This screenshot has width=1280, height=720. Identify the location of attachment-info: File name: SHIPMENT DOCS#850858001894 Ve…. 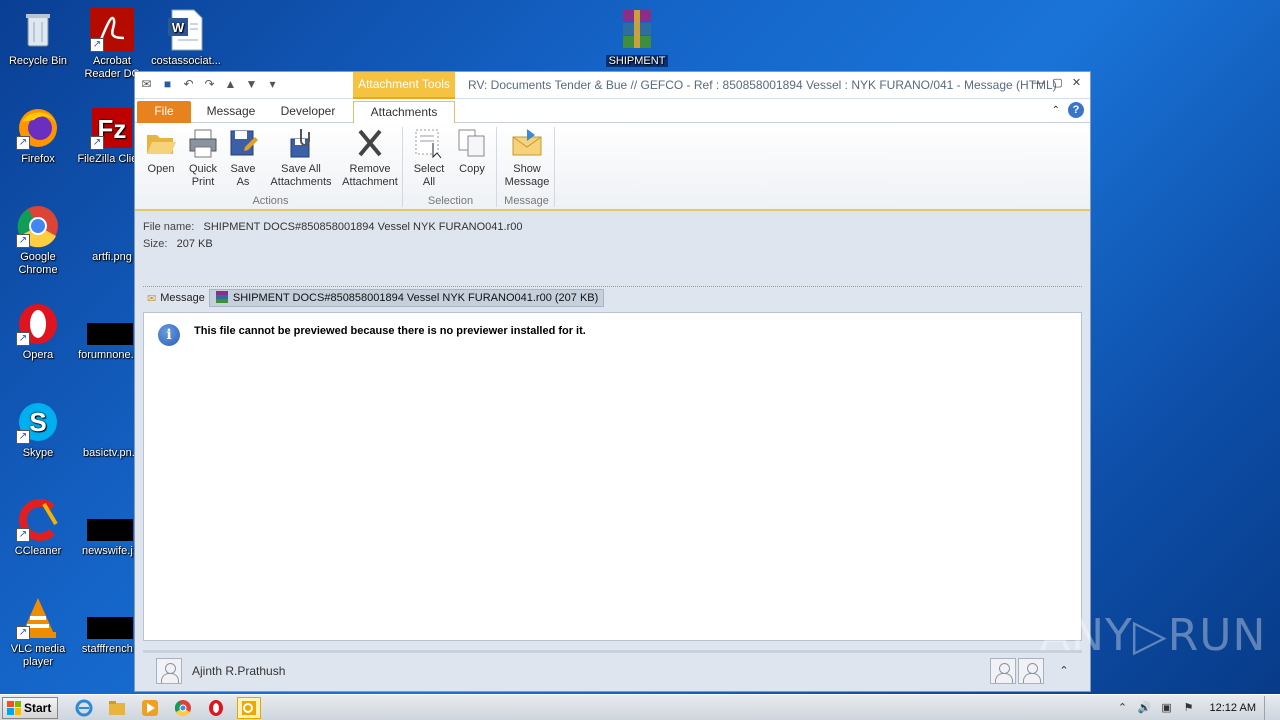
(332, 236).